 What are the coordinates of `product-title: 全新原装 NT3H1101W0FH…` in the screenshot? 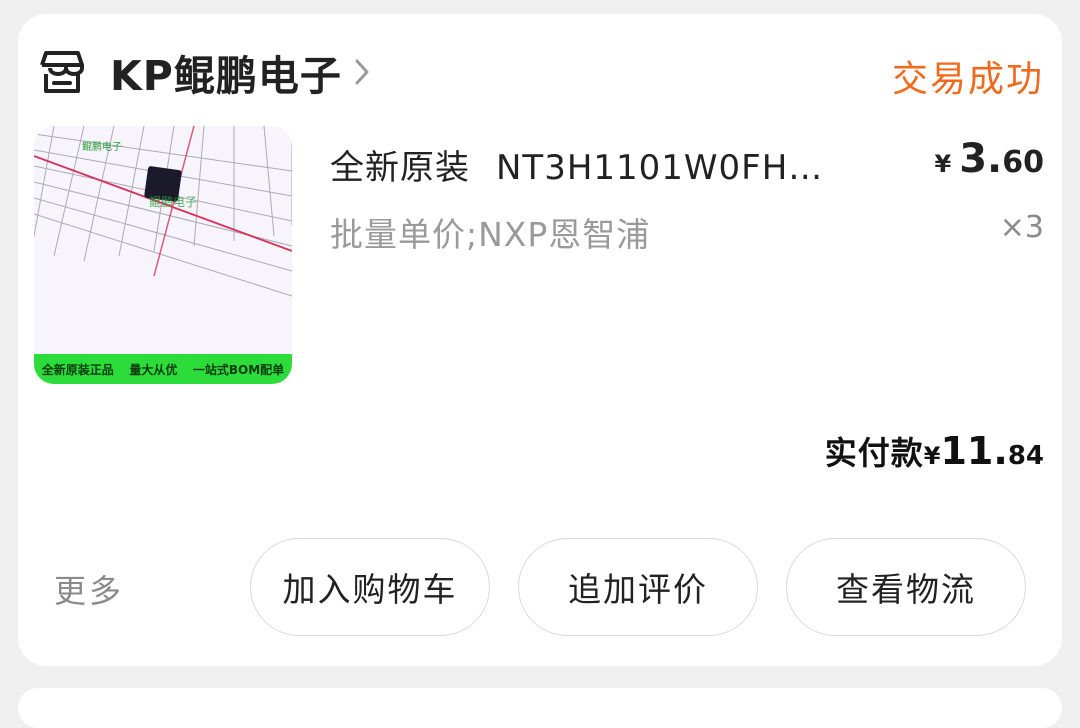 It's located at (605, 164).